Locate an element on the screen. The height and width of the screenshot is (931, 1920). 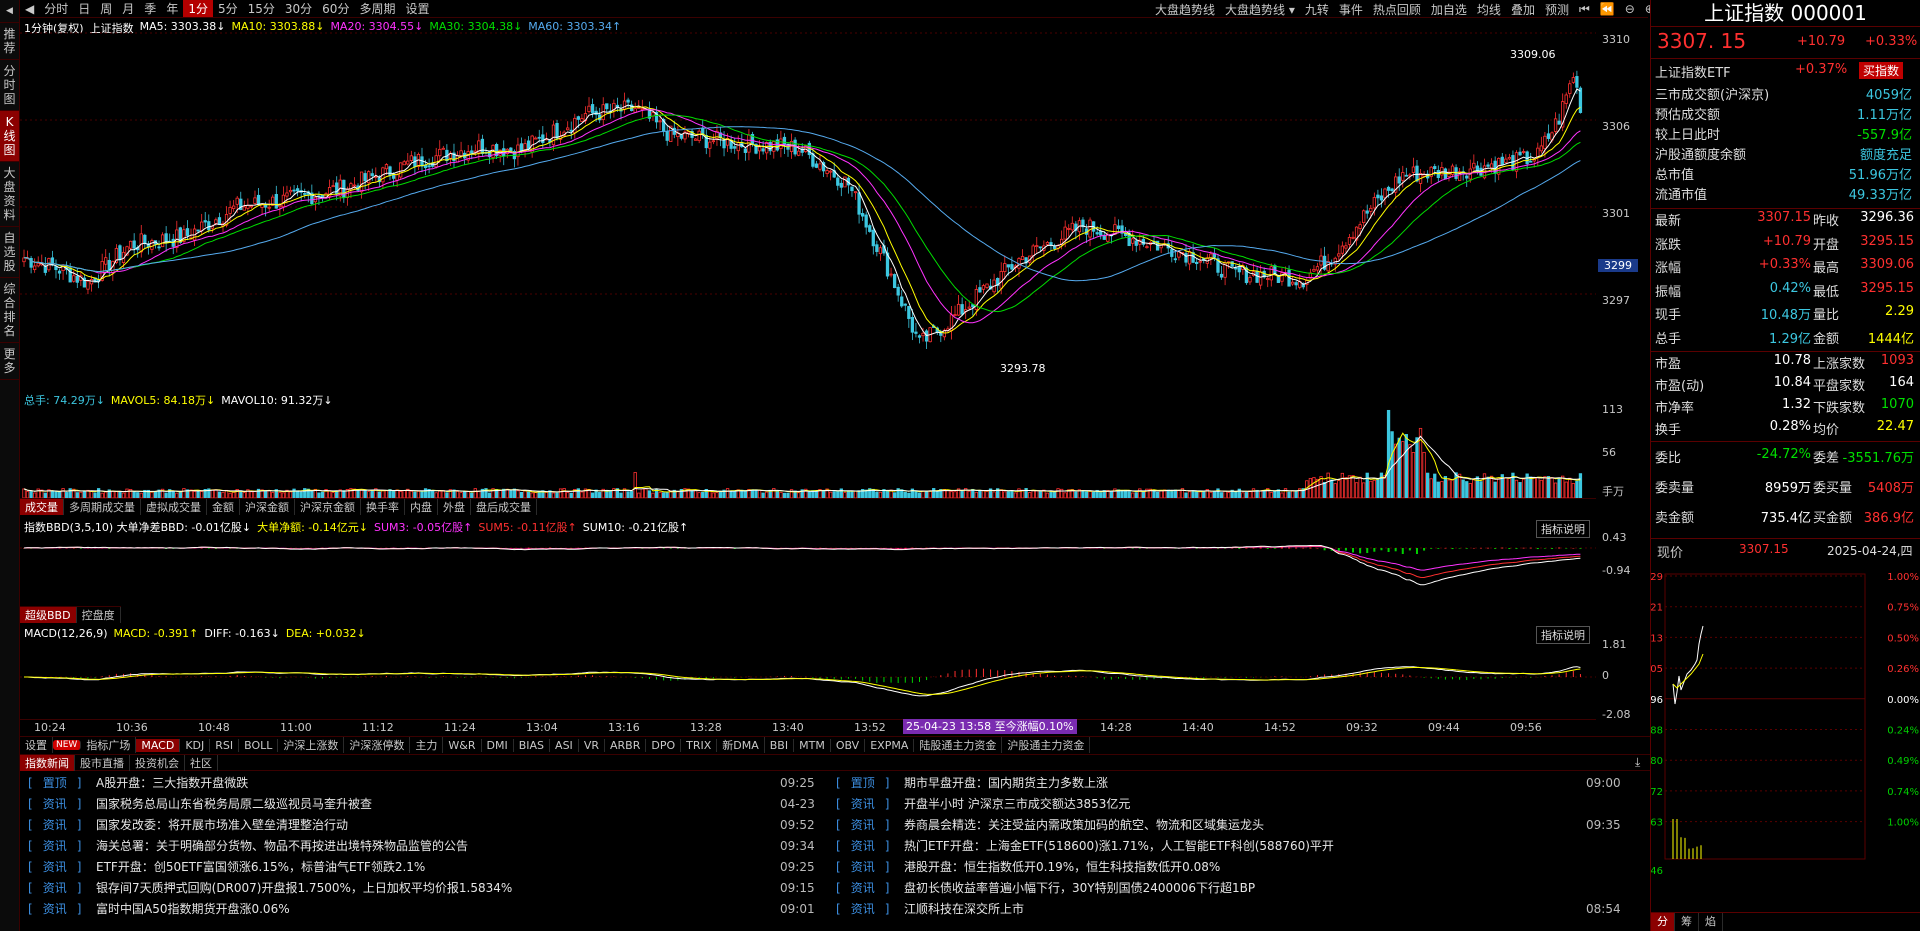
sidebar-tab: 推荐 is located at coordinates (9, 41).